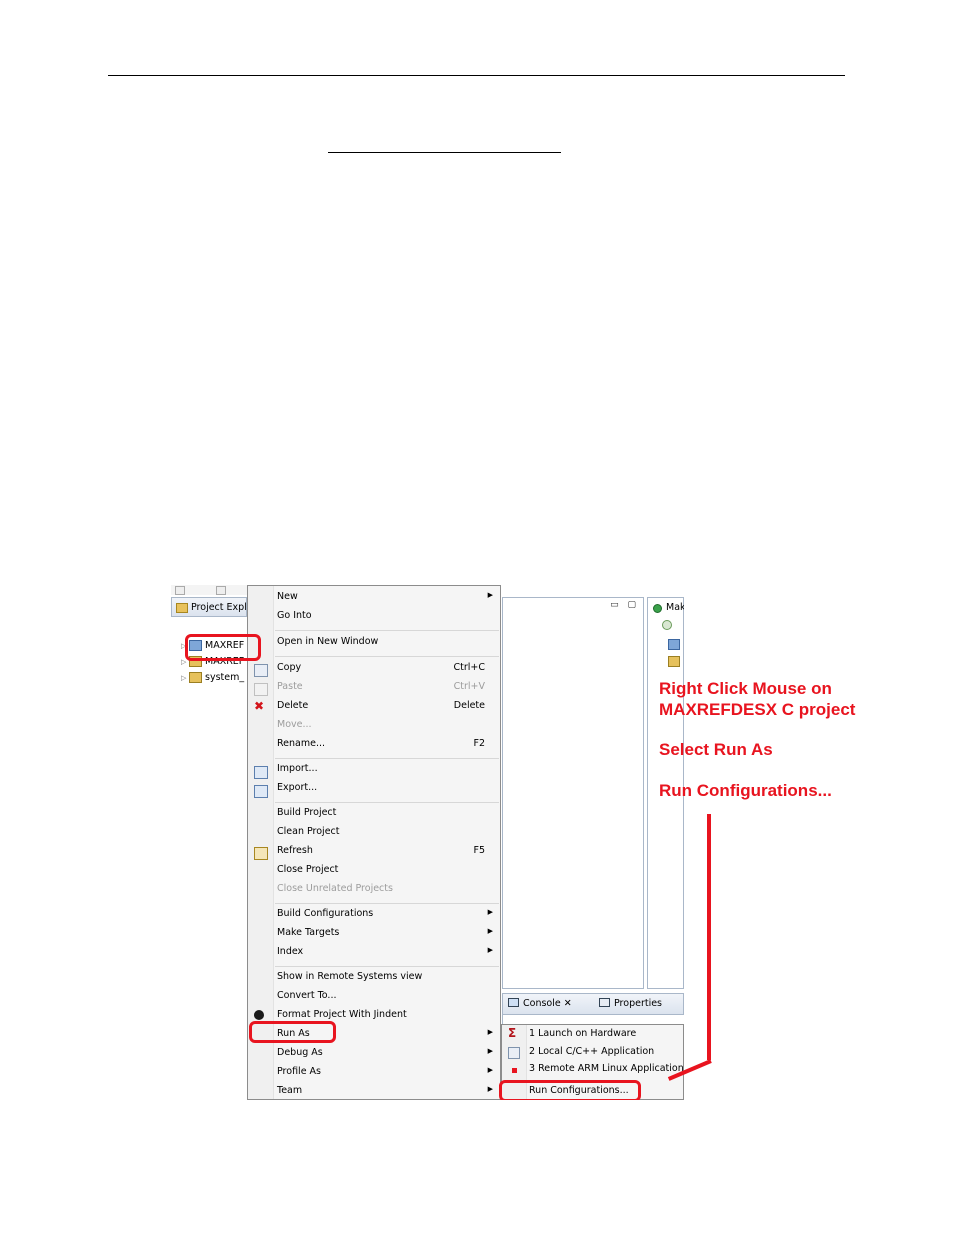 This screenshot has height=1235, width=954. What do you see at coordinates (674, 661) in the screenshot?
I see `project-folder-icon` at bounding box center [674, 661].